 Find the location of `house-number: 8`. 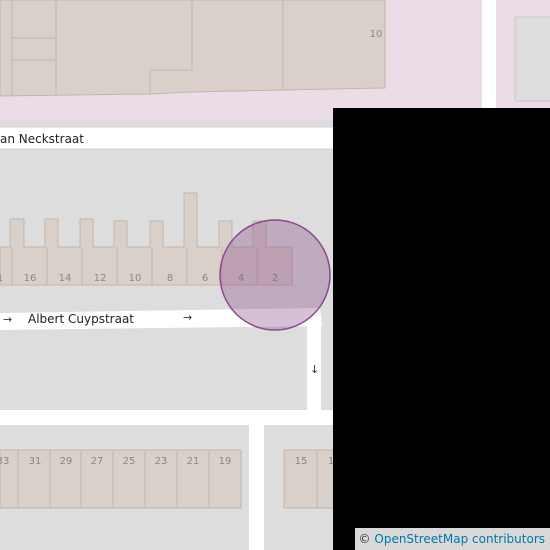

house-number: 8 is located at coordinates (170, 278).